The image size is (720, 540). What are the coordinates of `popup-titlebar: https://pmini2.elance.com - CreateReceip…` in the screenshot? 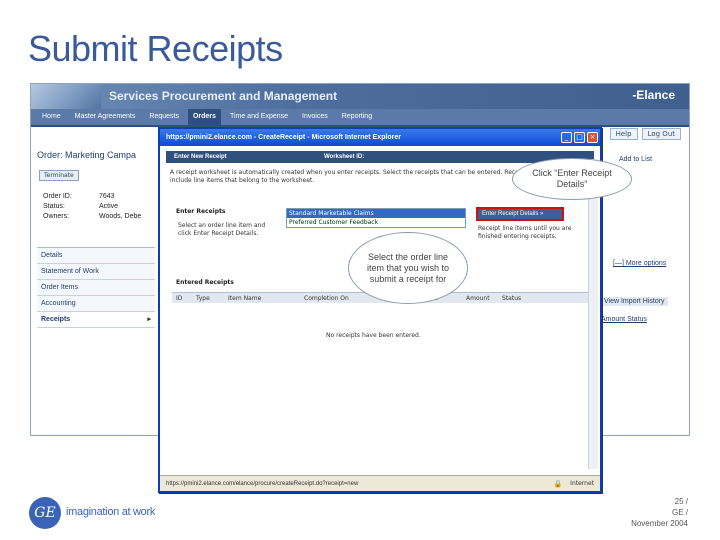 It's located at (380, 137).